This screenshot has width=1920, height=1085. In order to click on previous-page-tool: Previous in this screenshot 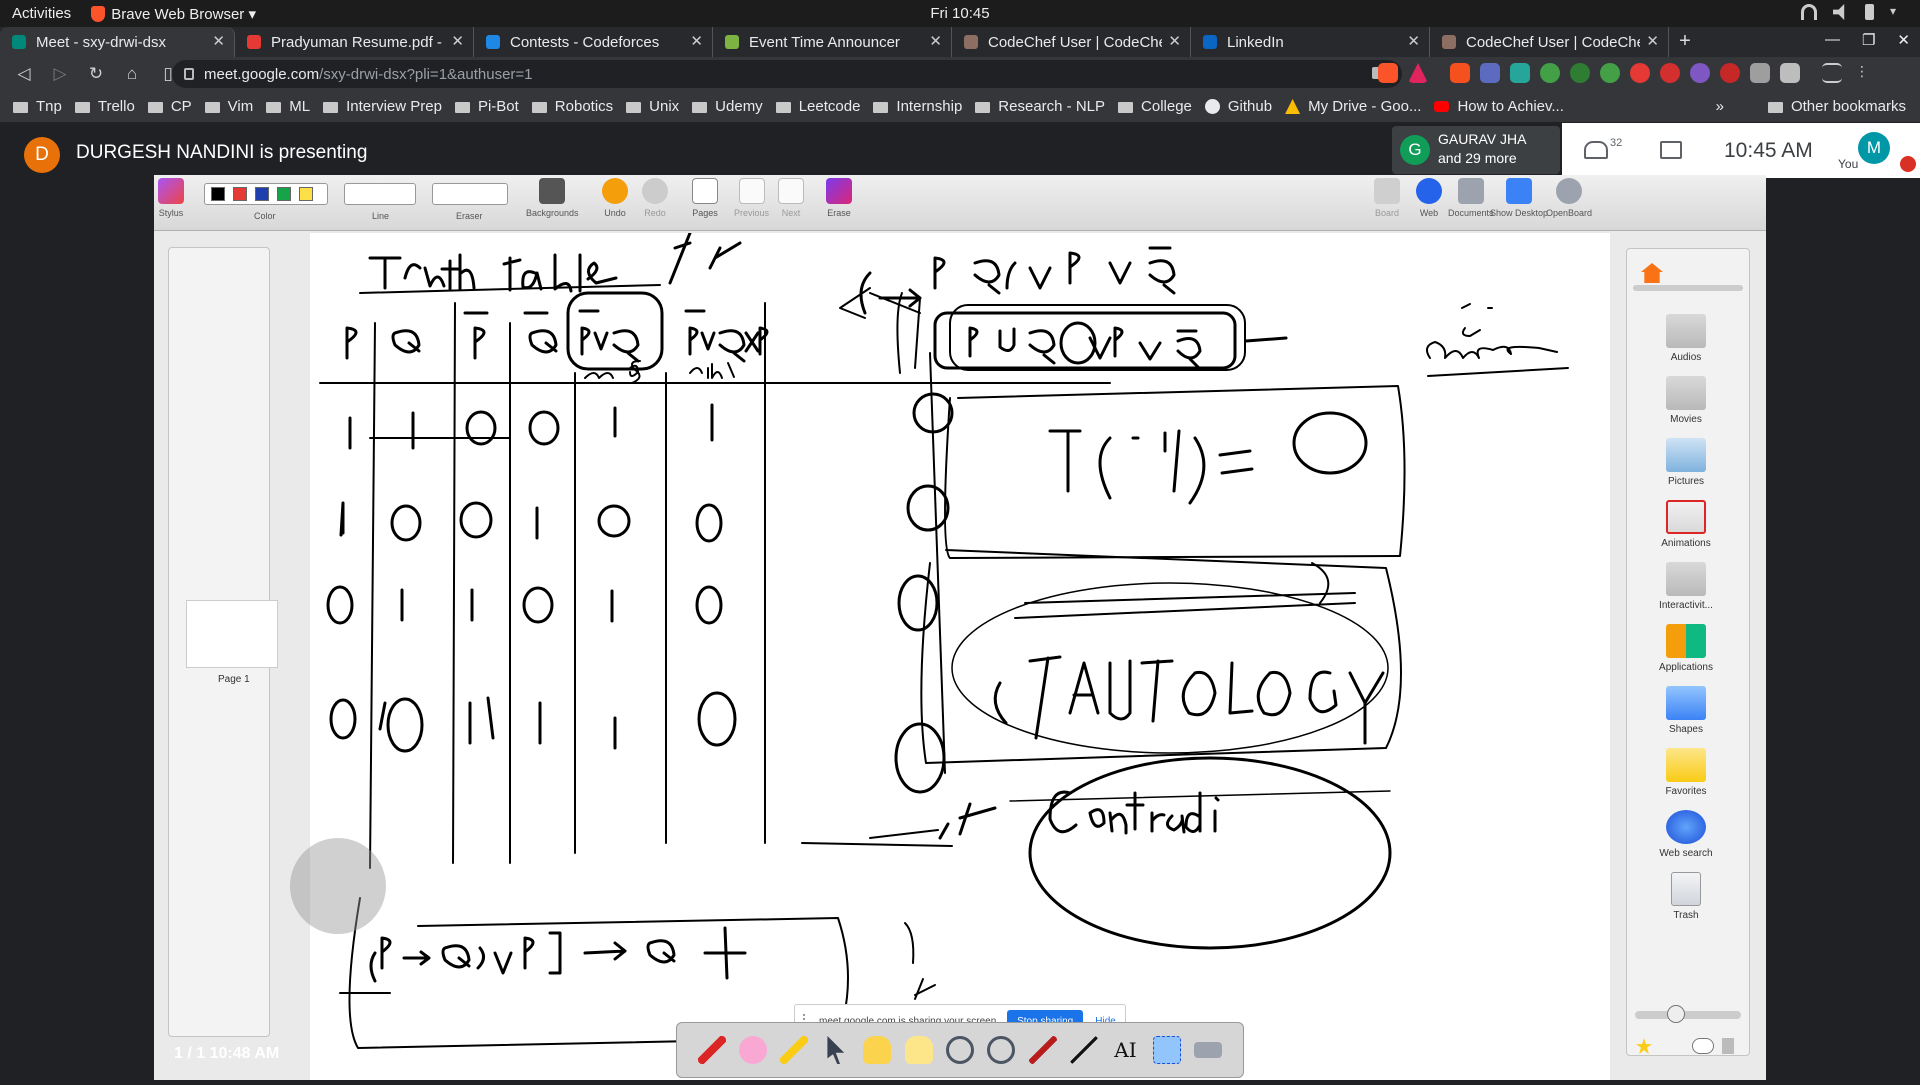, I will do `click(751, 198)`.